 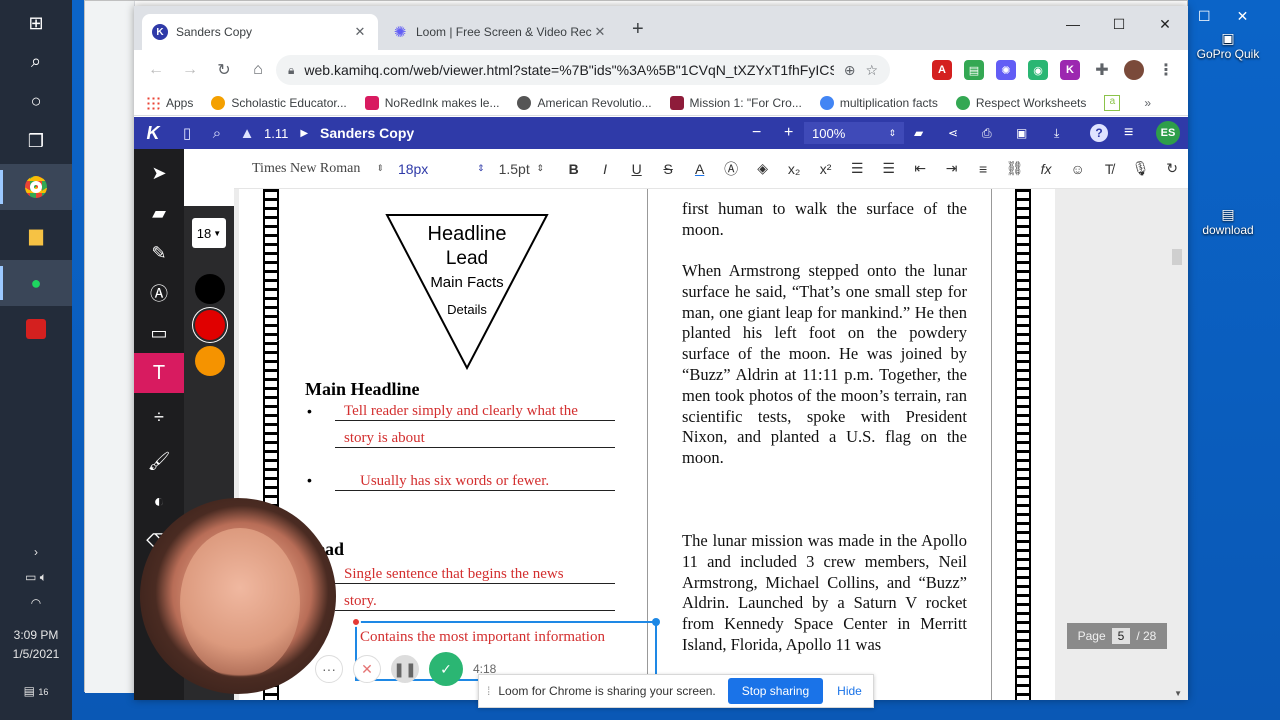 I want to click on fill-icon: ◈, so click(x=763, y=168).